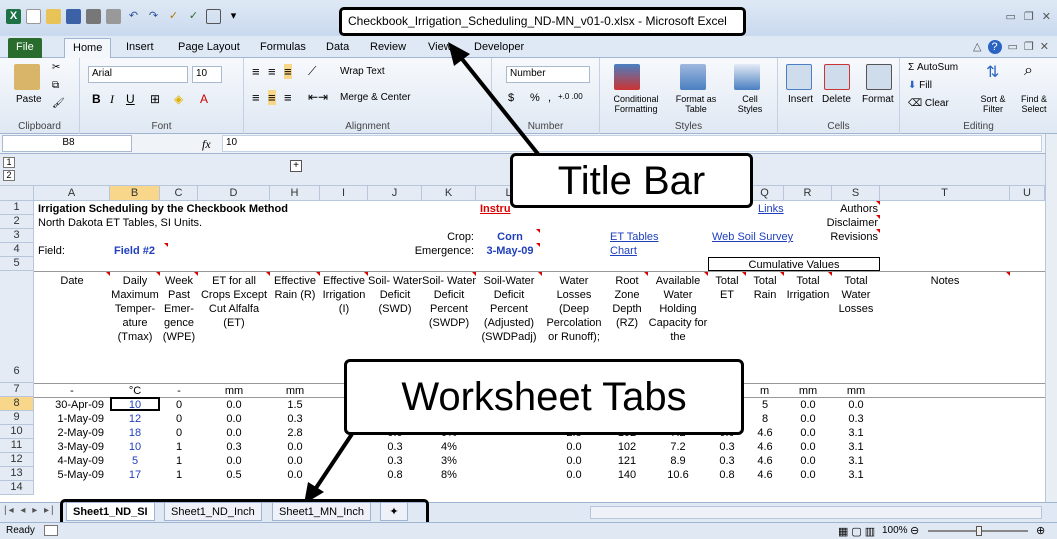  Describe the element at coordinates (395, 475) in the screenshot. I see `cell-j: 0.8` at that location.